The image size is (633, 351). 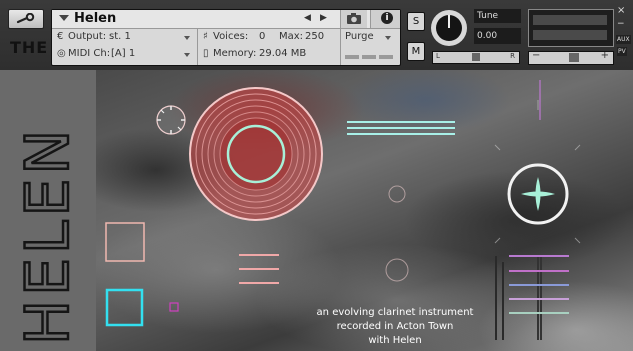 I want to click on mint-bar-stack, so click(x=401, y=128).